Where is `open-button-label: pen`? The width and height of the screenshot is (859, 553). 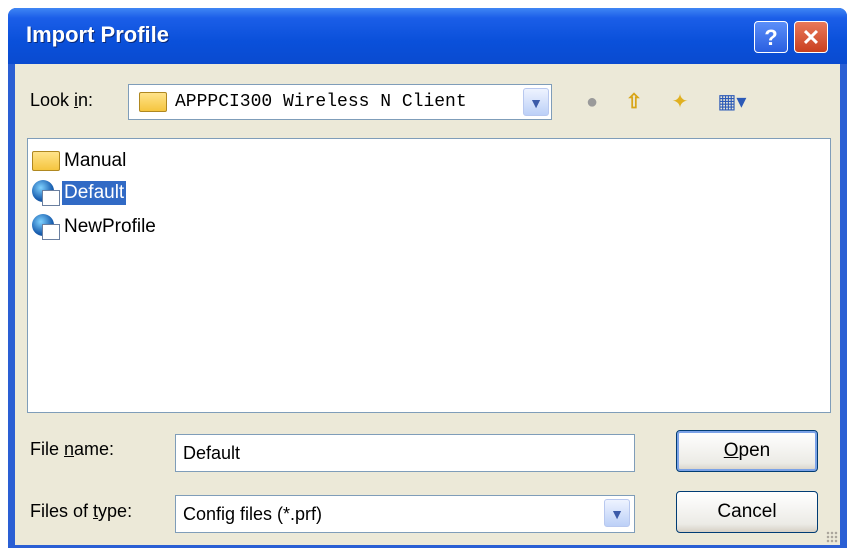
open-button-label: pen is located at coordinates (754, 450).